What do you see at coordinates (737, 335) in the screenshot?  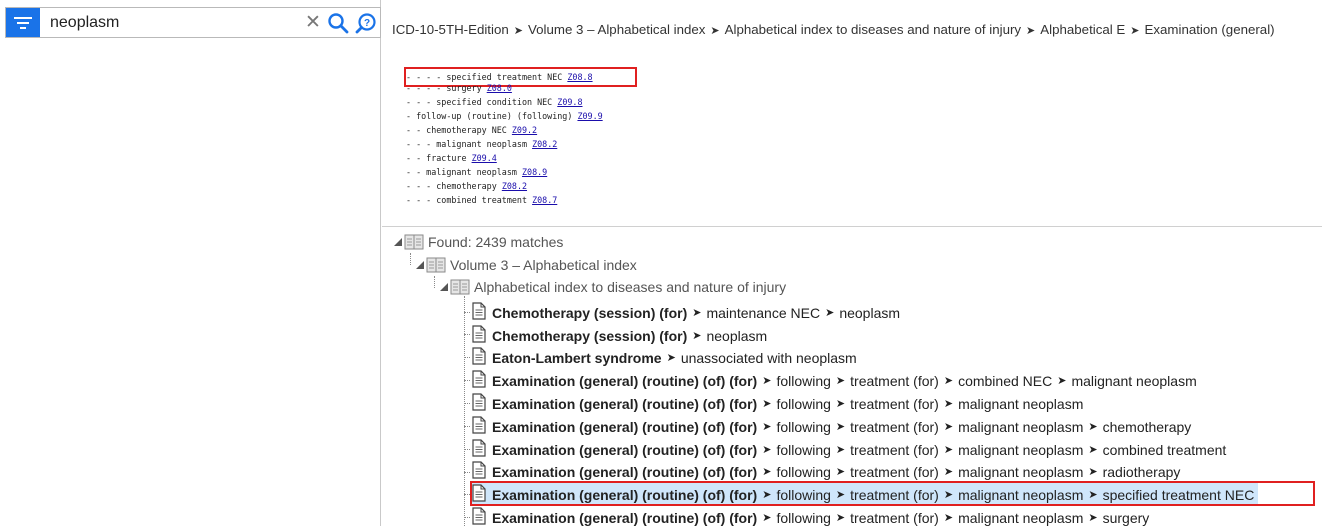 I see `result-path-segment: neoplasm` at bounding box center [737, 335].